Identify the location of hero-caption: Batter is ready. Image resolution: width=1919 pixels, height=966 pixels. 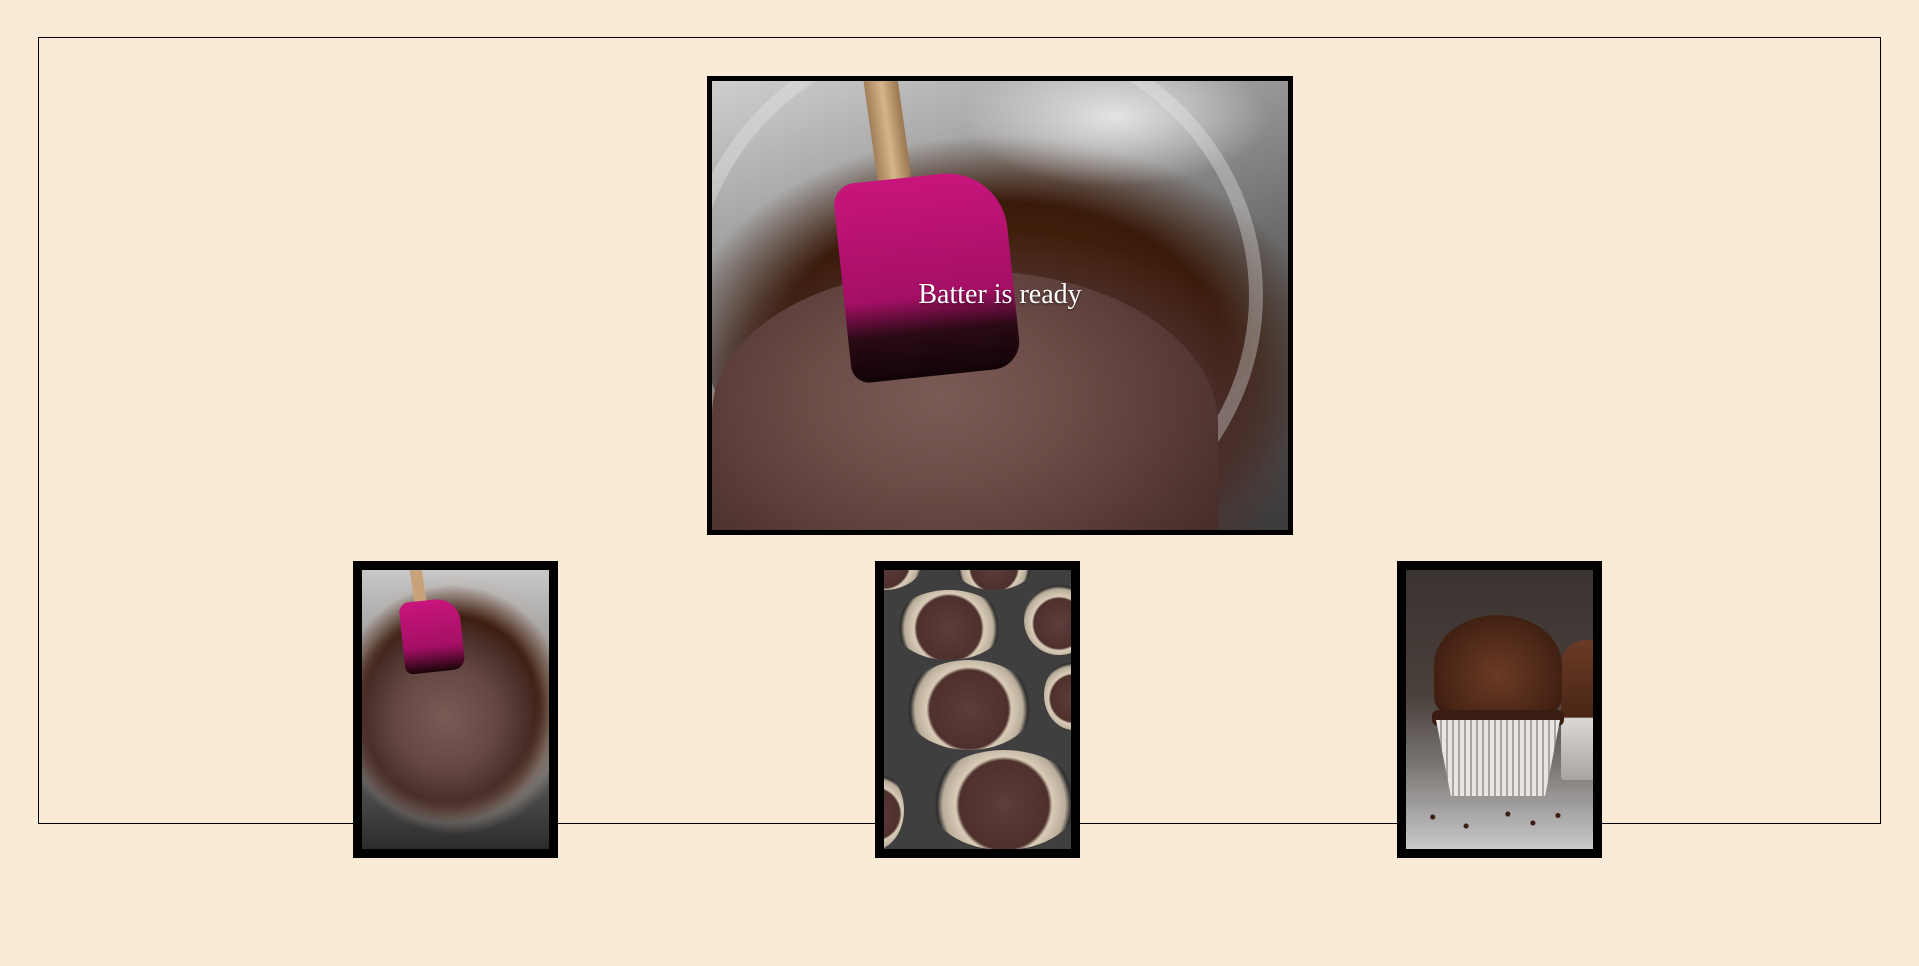
(1000, 294).